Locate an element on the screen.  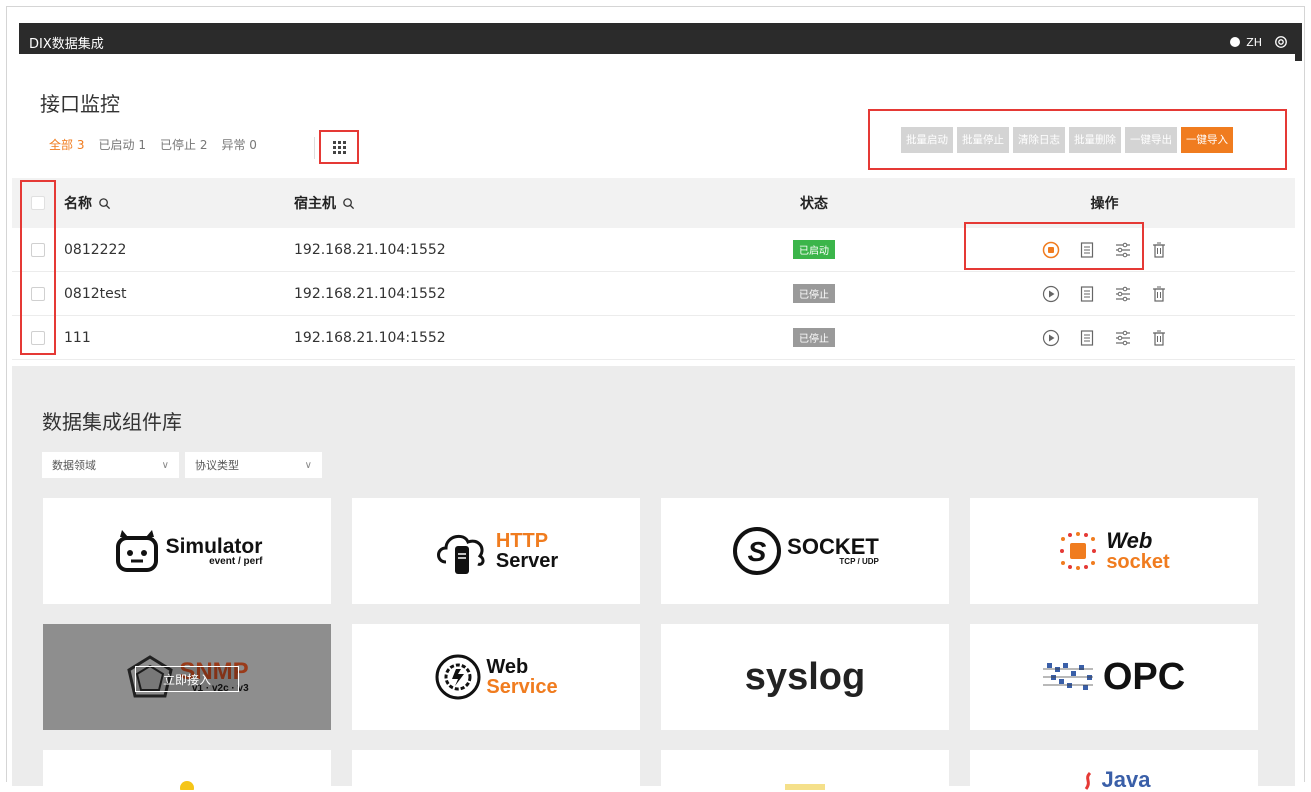
settings-icon is located at coordinates (1281, 42).